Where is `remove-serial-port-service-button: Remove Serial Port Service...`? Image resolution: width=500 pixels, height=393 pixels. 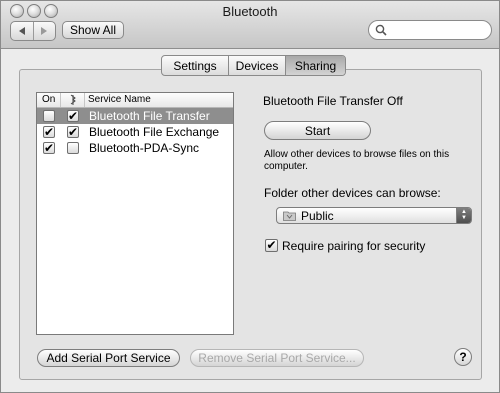
remove-serial-port-service-button: Remove Serial Port Service... is located at coordinates (277, 358).